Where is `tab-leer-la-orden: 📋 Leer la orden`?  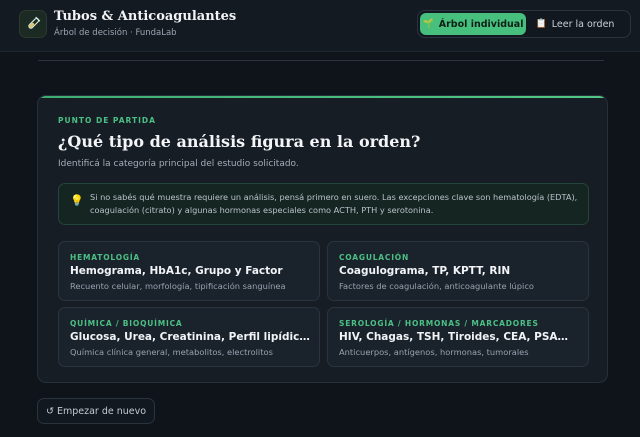 tab-leer-la-orden: 📋 Leer la orden is located at coordinates (575, 24).